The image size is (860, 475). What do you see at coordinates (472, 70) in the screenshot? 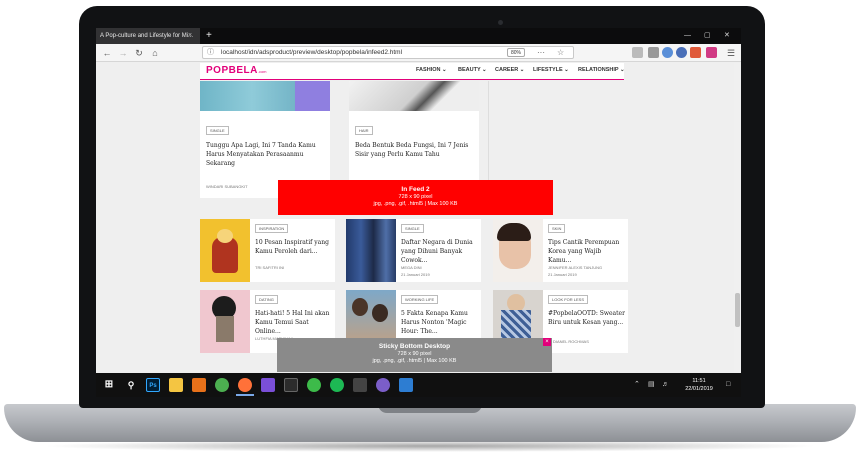
I see `menu-item-beauty: BEAUTY ⌄` at bounding box center [472, 70].